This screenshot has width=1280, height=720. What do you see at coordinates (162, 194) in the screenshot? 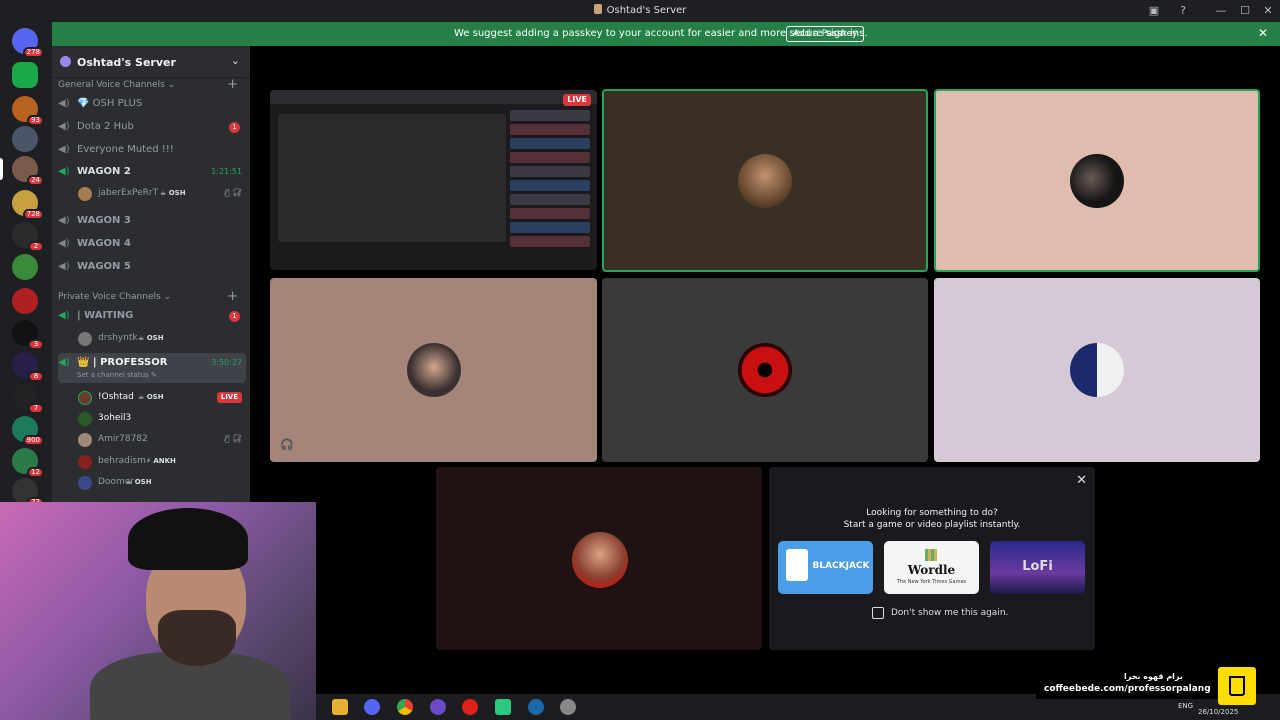
I see `voice-user: jaberExPeRrT ☕ OSH 🎙̸ 🎧̸` at bounding box center [162, 194].